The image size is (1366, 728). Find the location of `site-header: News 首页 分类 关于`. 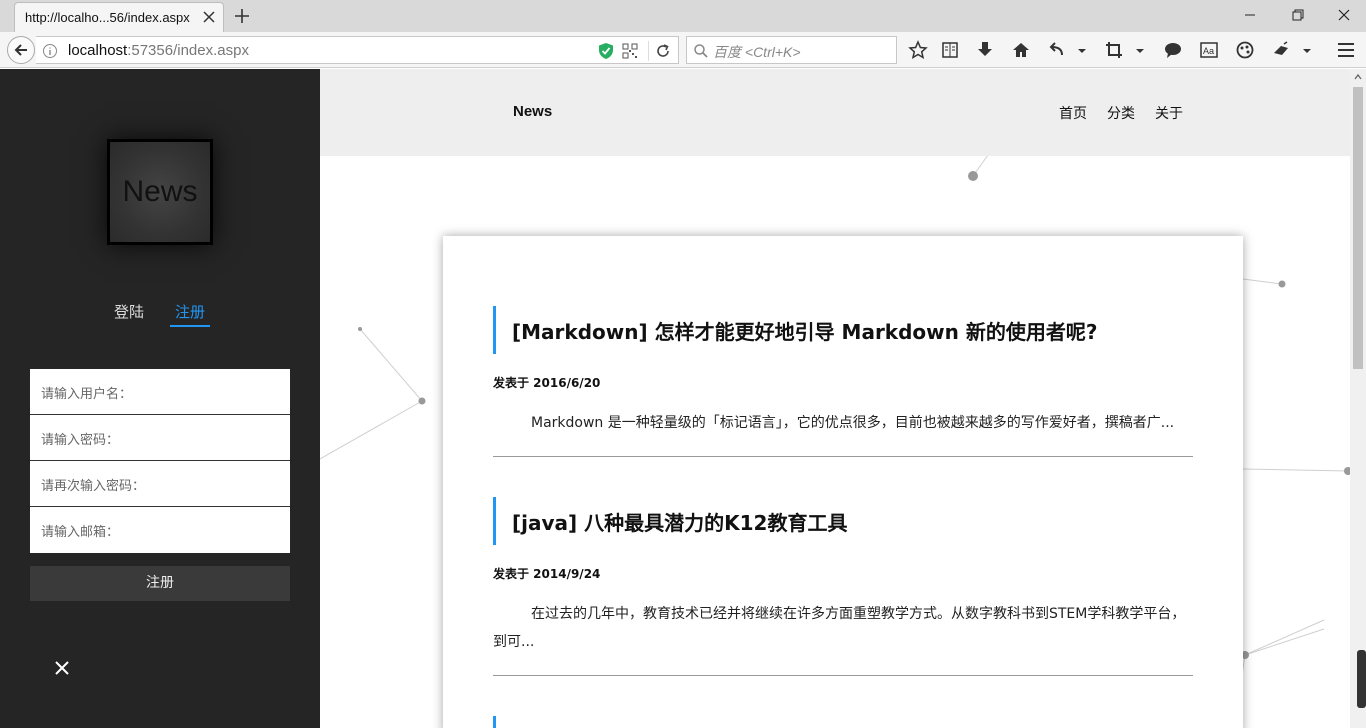

site-header: News 首页 分类 关于 is located at coordinates (835, 112).